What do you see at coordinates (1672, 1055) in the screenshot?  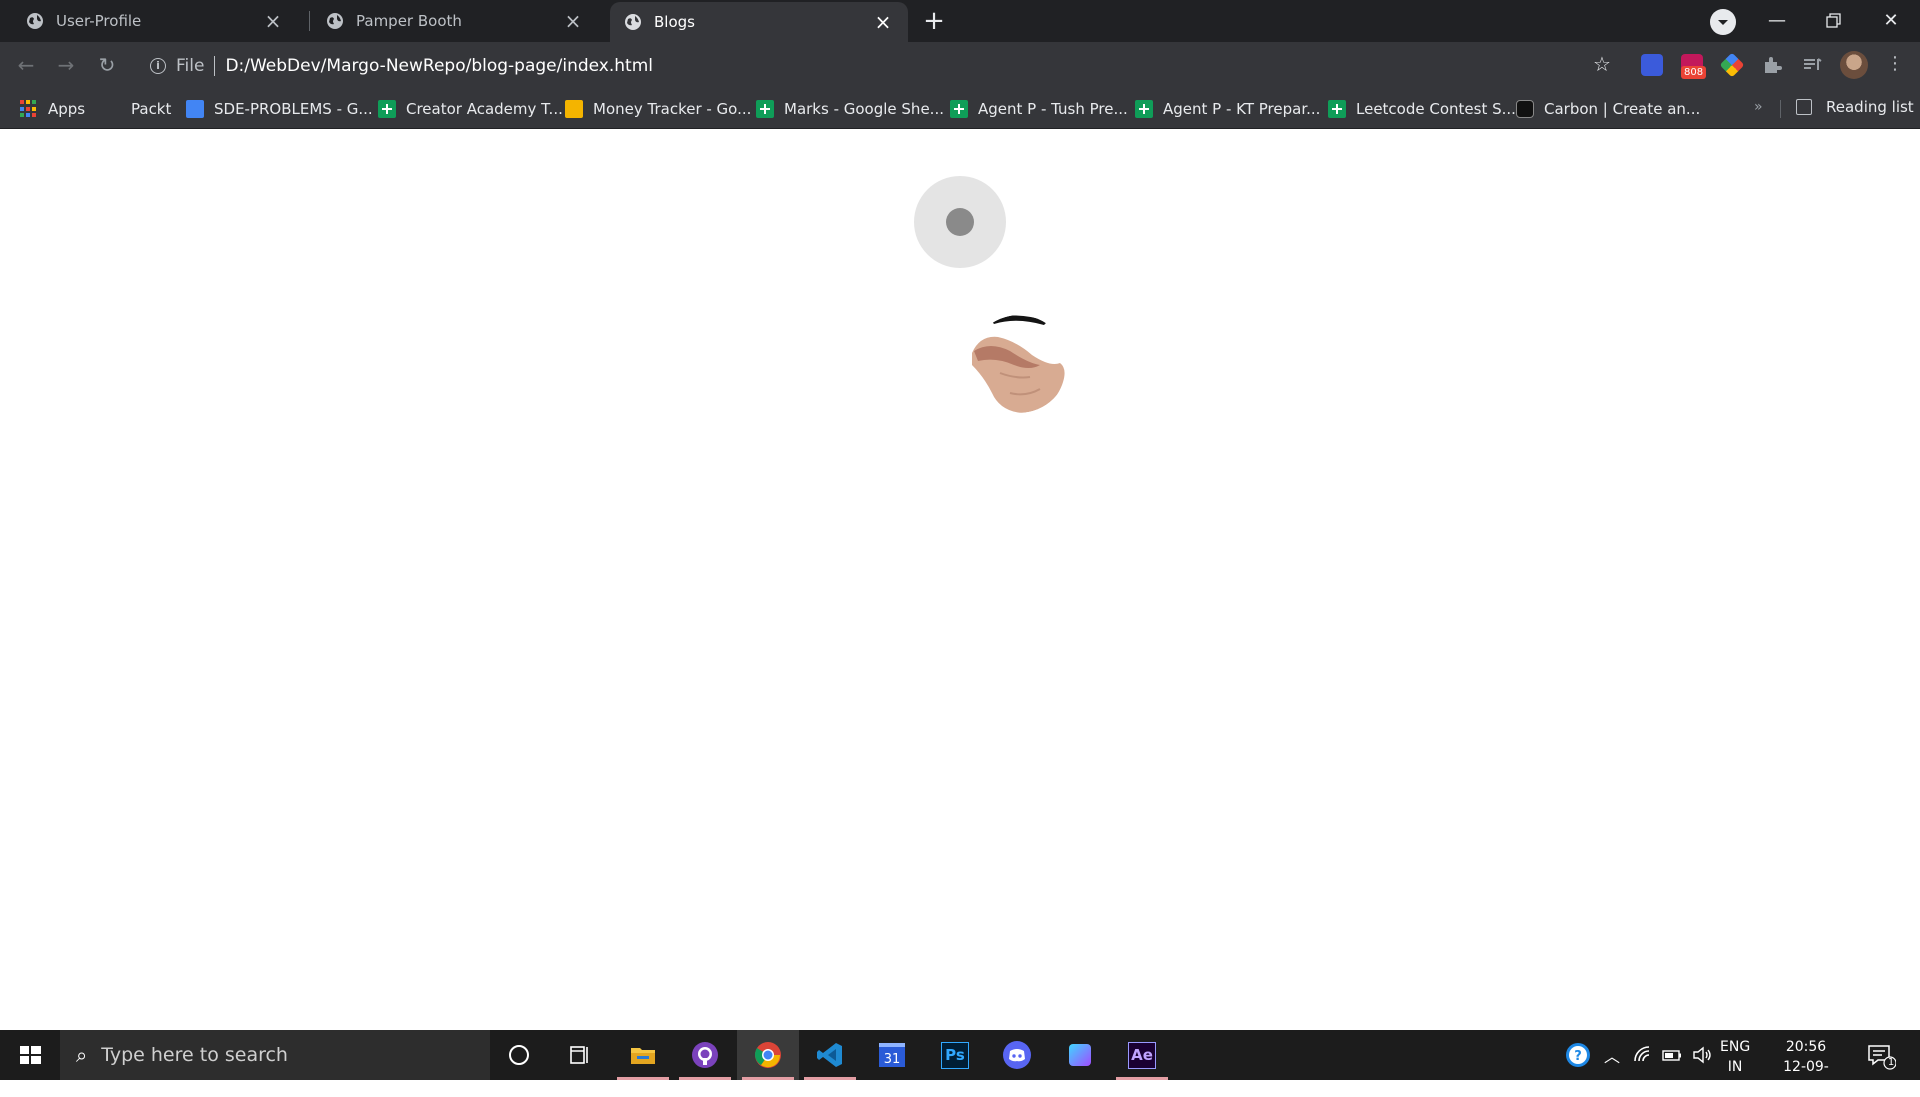 I see `battery-icon` at bounding box center [1672, 1055].